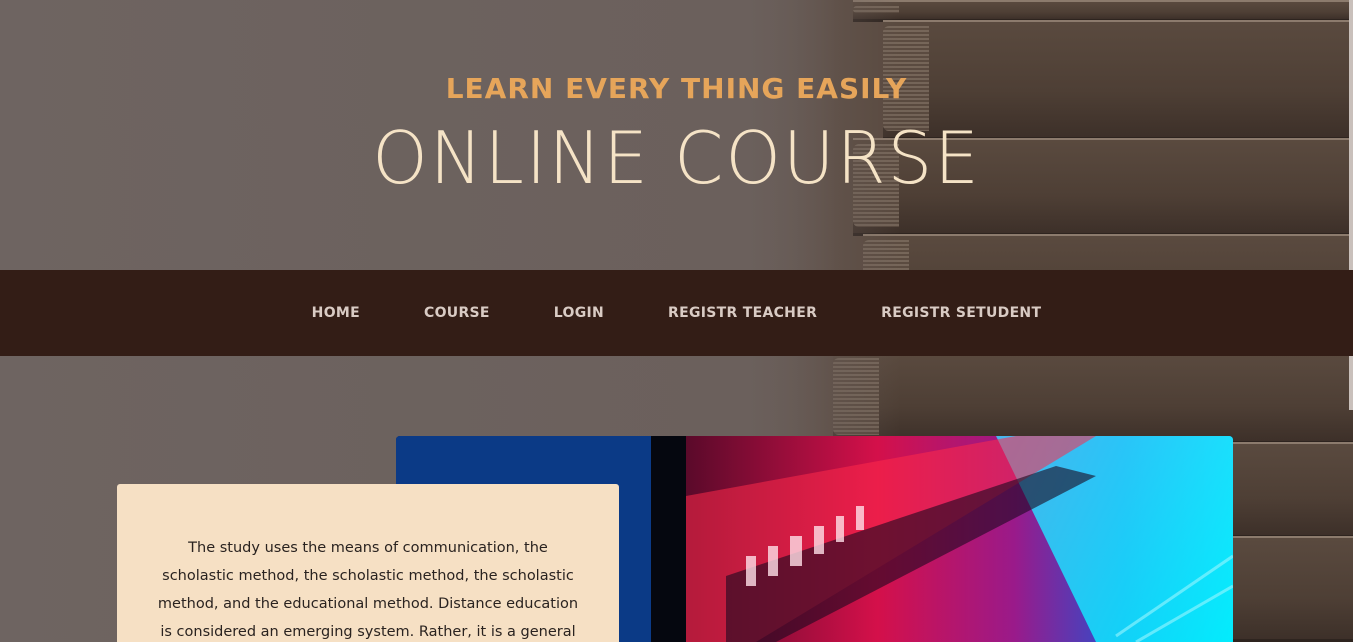 The width and height of the screenshot is (1353, 642). Describe the element at coordinates (961, 313) in the screenshot. I see `nav-register-student-link: REGISTR SETUDENT` at that location.